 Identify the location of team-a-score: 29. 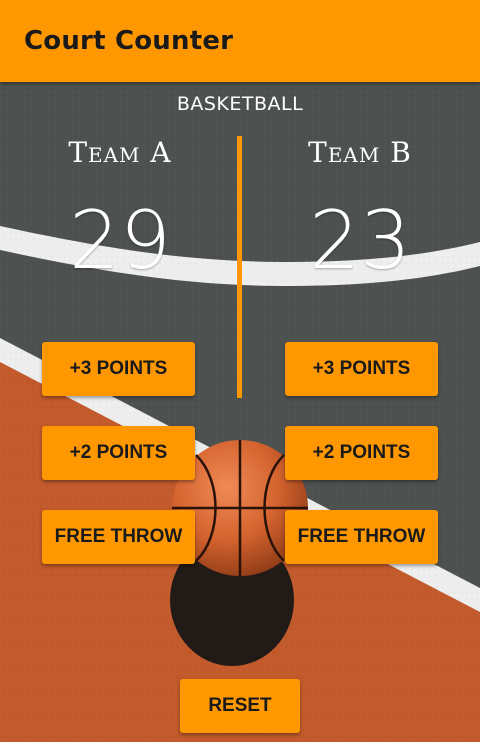
(120, 240).